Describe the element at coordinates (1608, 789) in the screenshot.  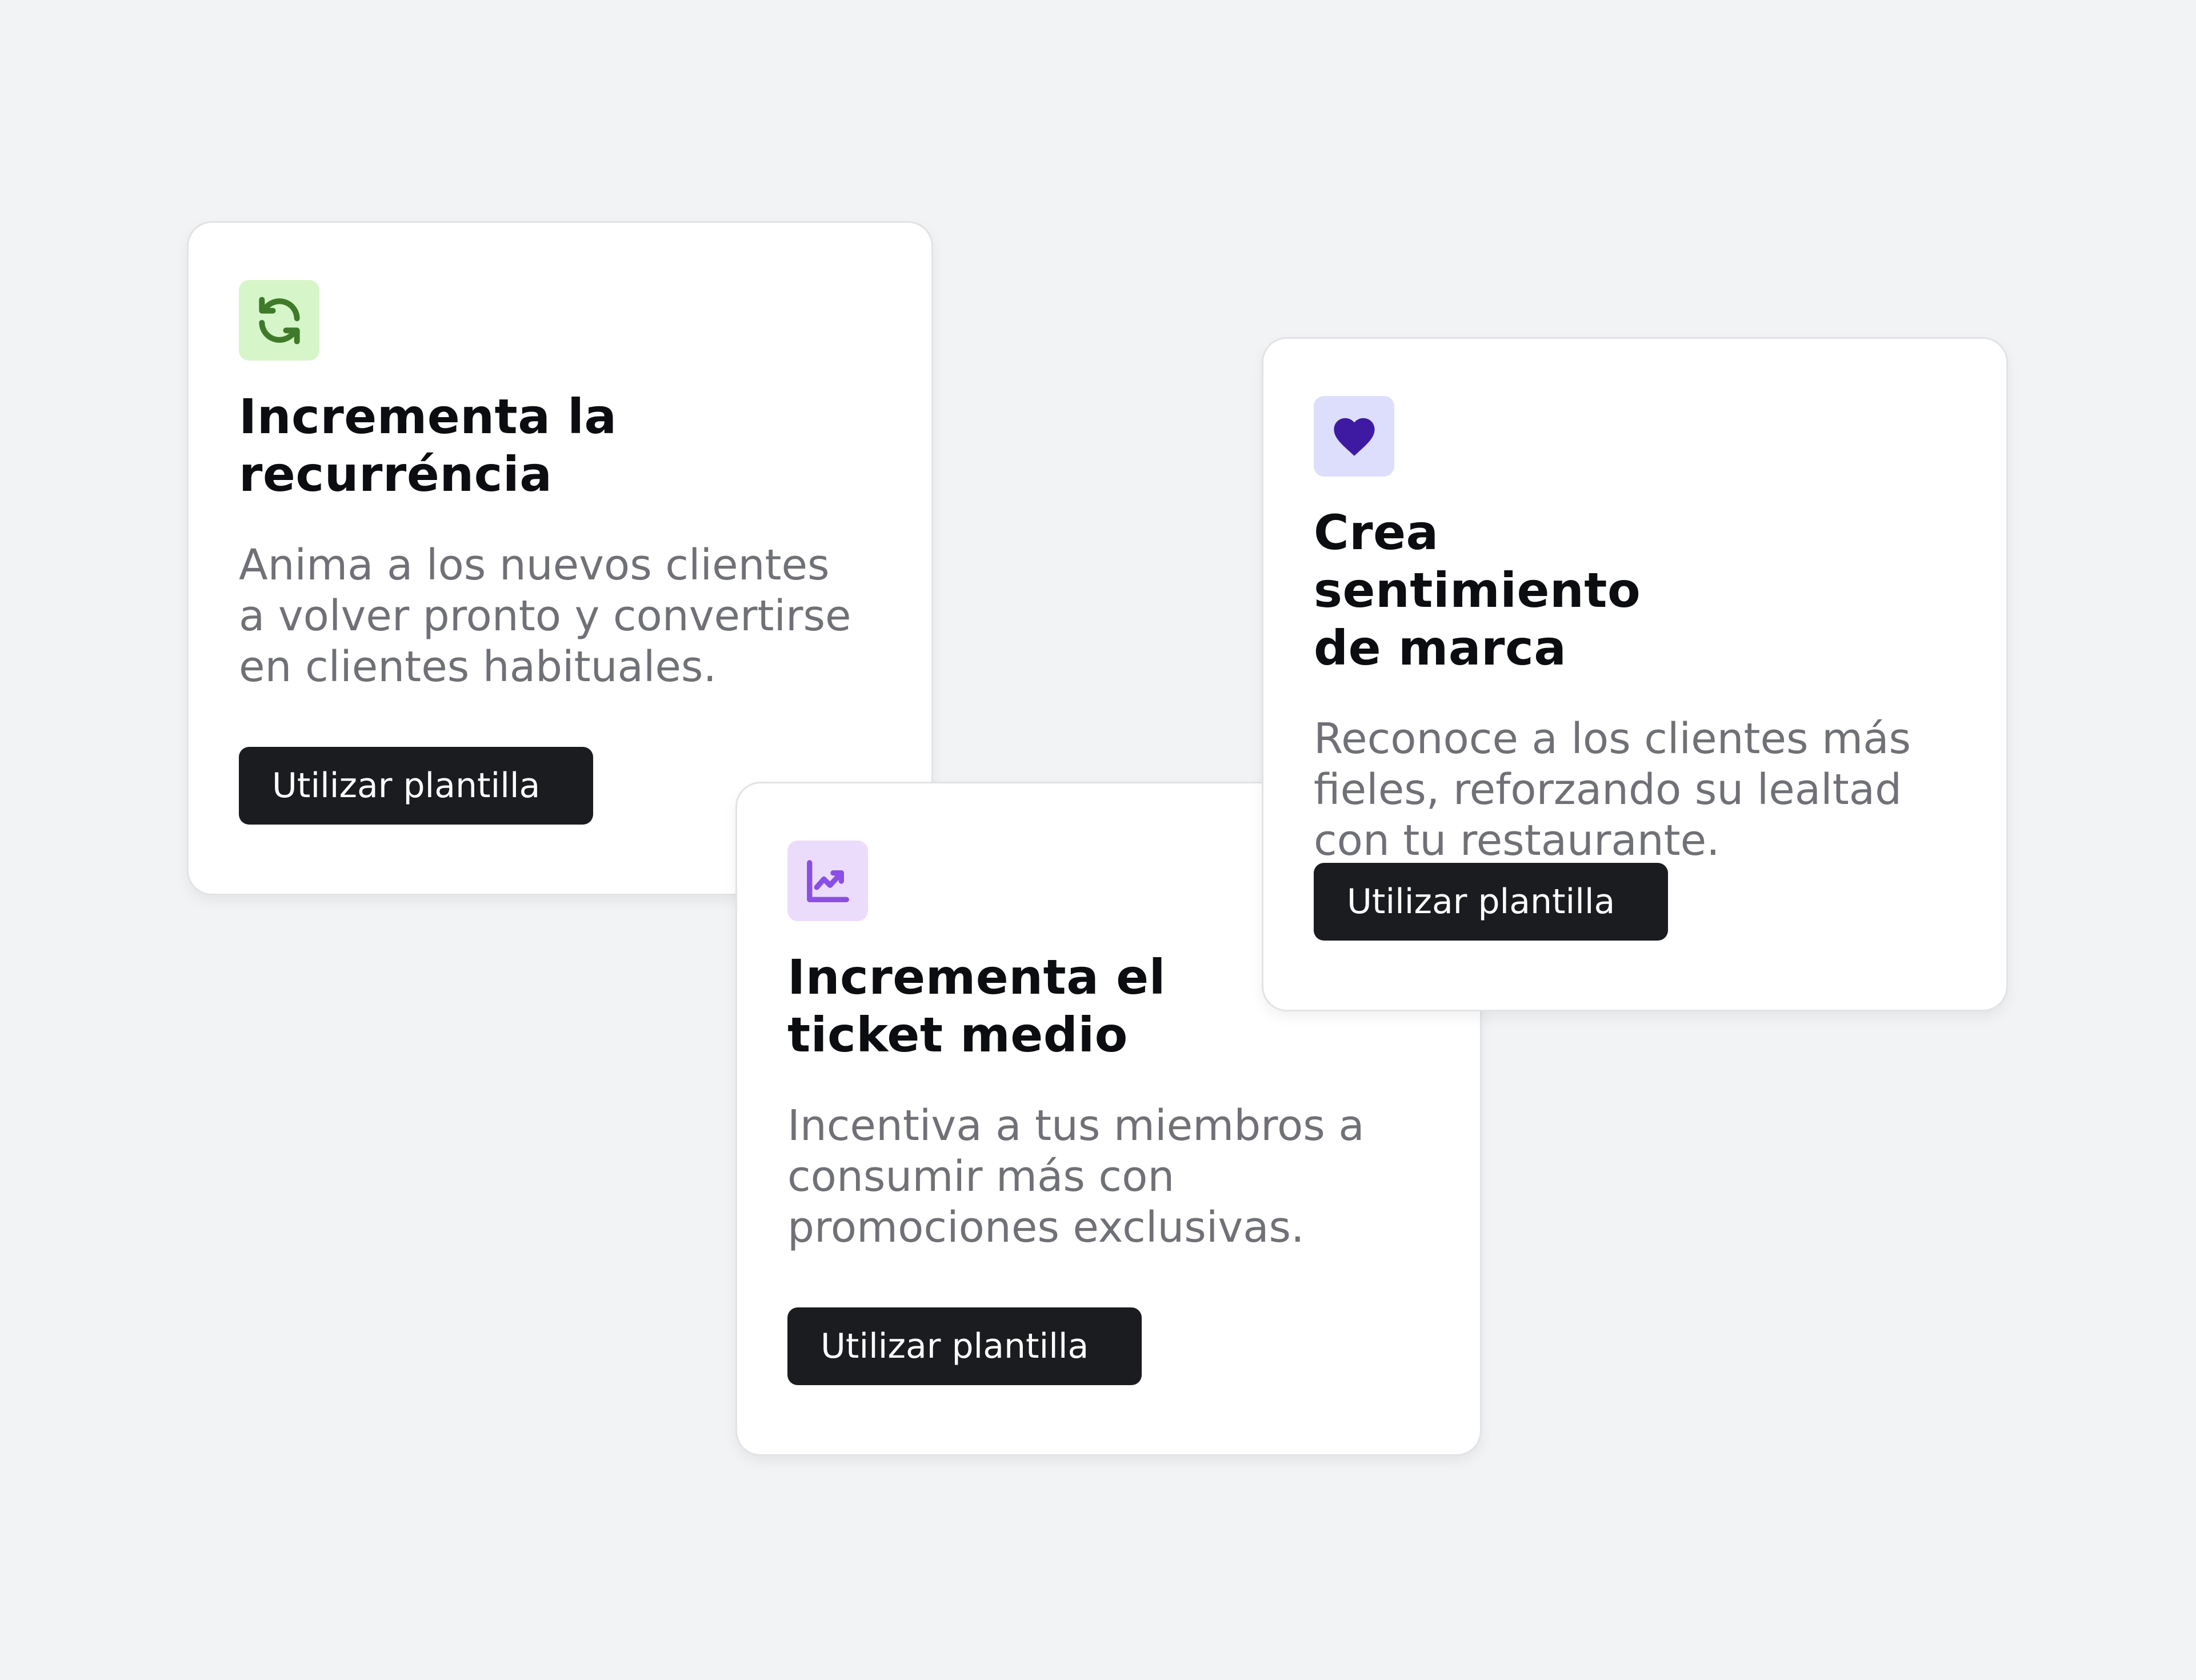
I see `card-description-line: fieles, reforzando su lealtad` at that location.